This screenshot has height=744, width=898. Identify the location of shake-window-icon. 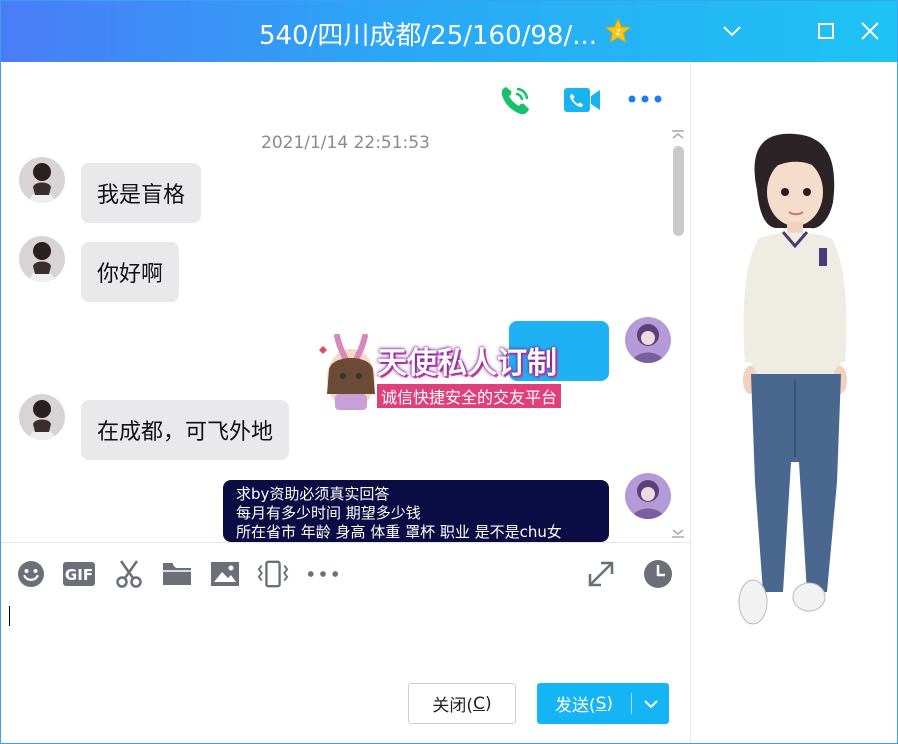
(273, 574).